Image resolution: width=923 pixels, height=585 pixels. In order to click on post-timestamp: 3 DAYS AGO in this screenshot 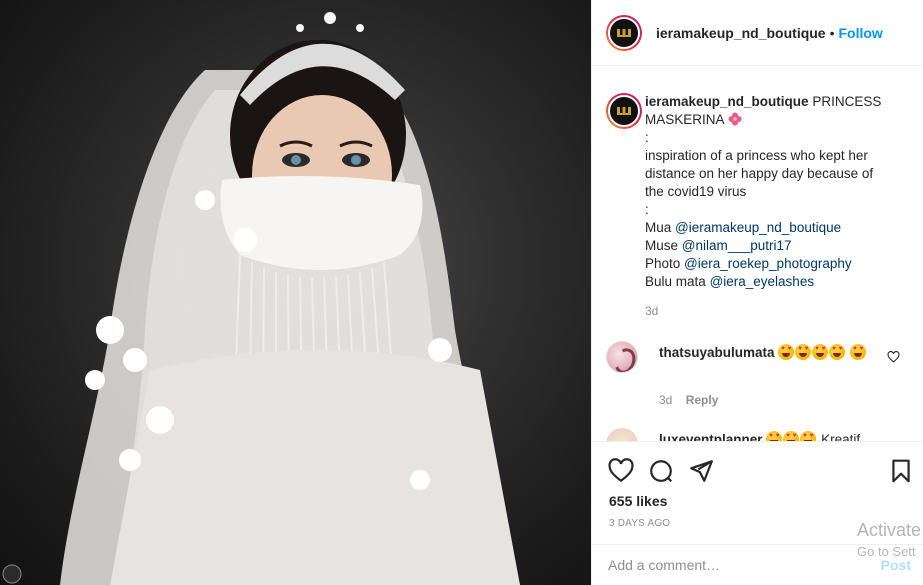, I will do `click(639, 523)`.